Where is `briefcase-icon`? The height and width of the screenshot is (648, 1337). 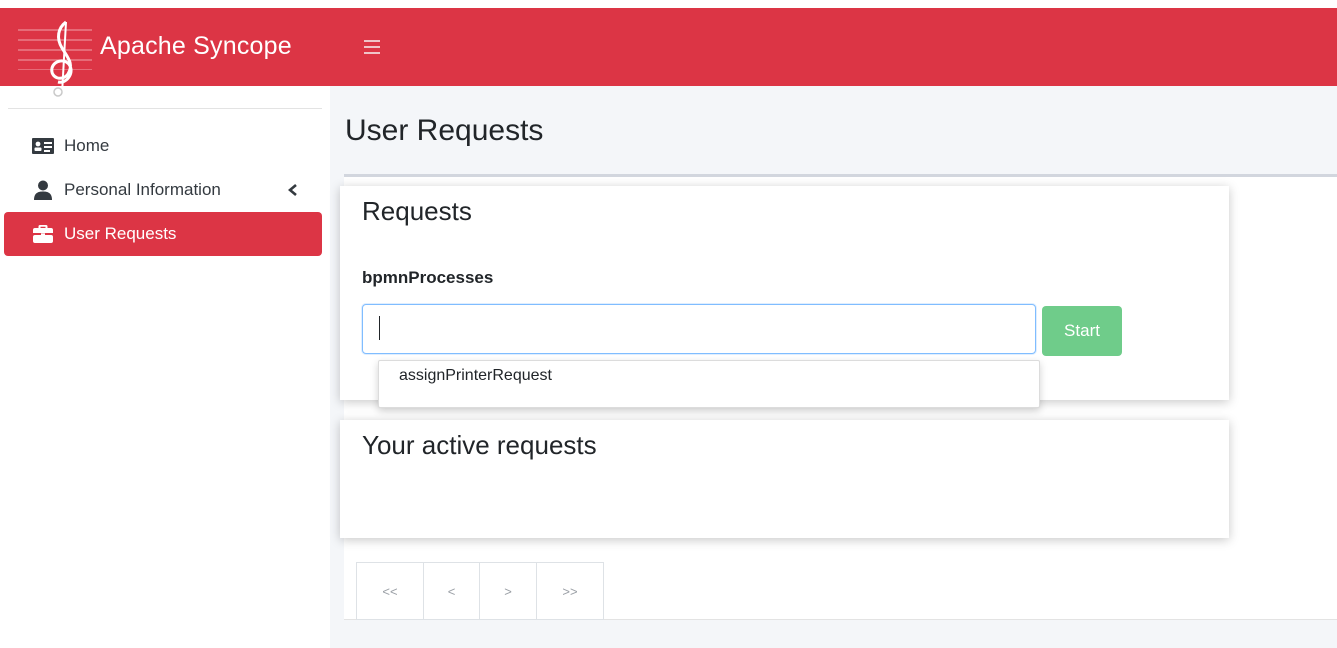
briefcase-icon is located at coordinates (43, 234).